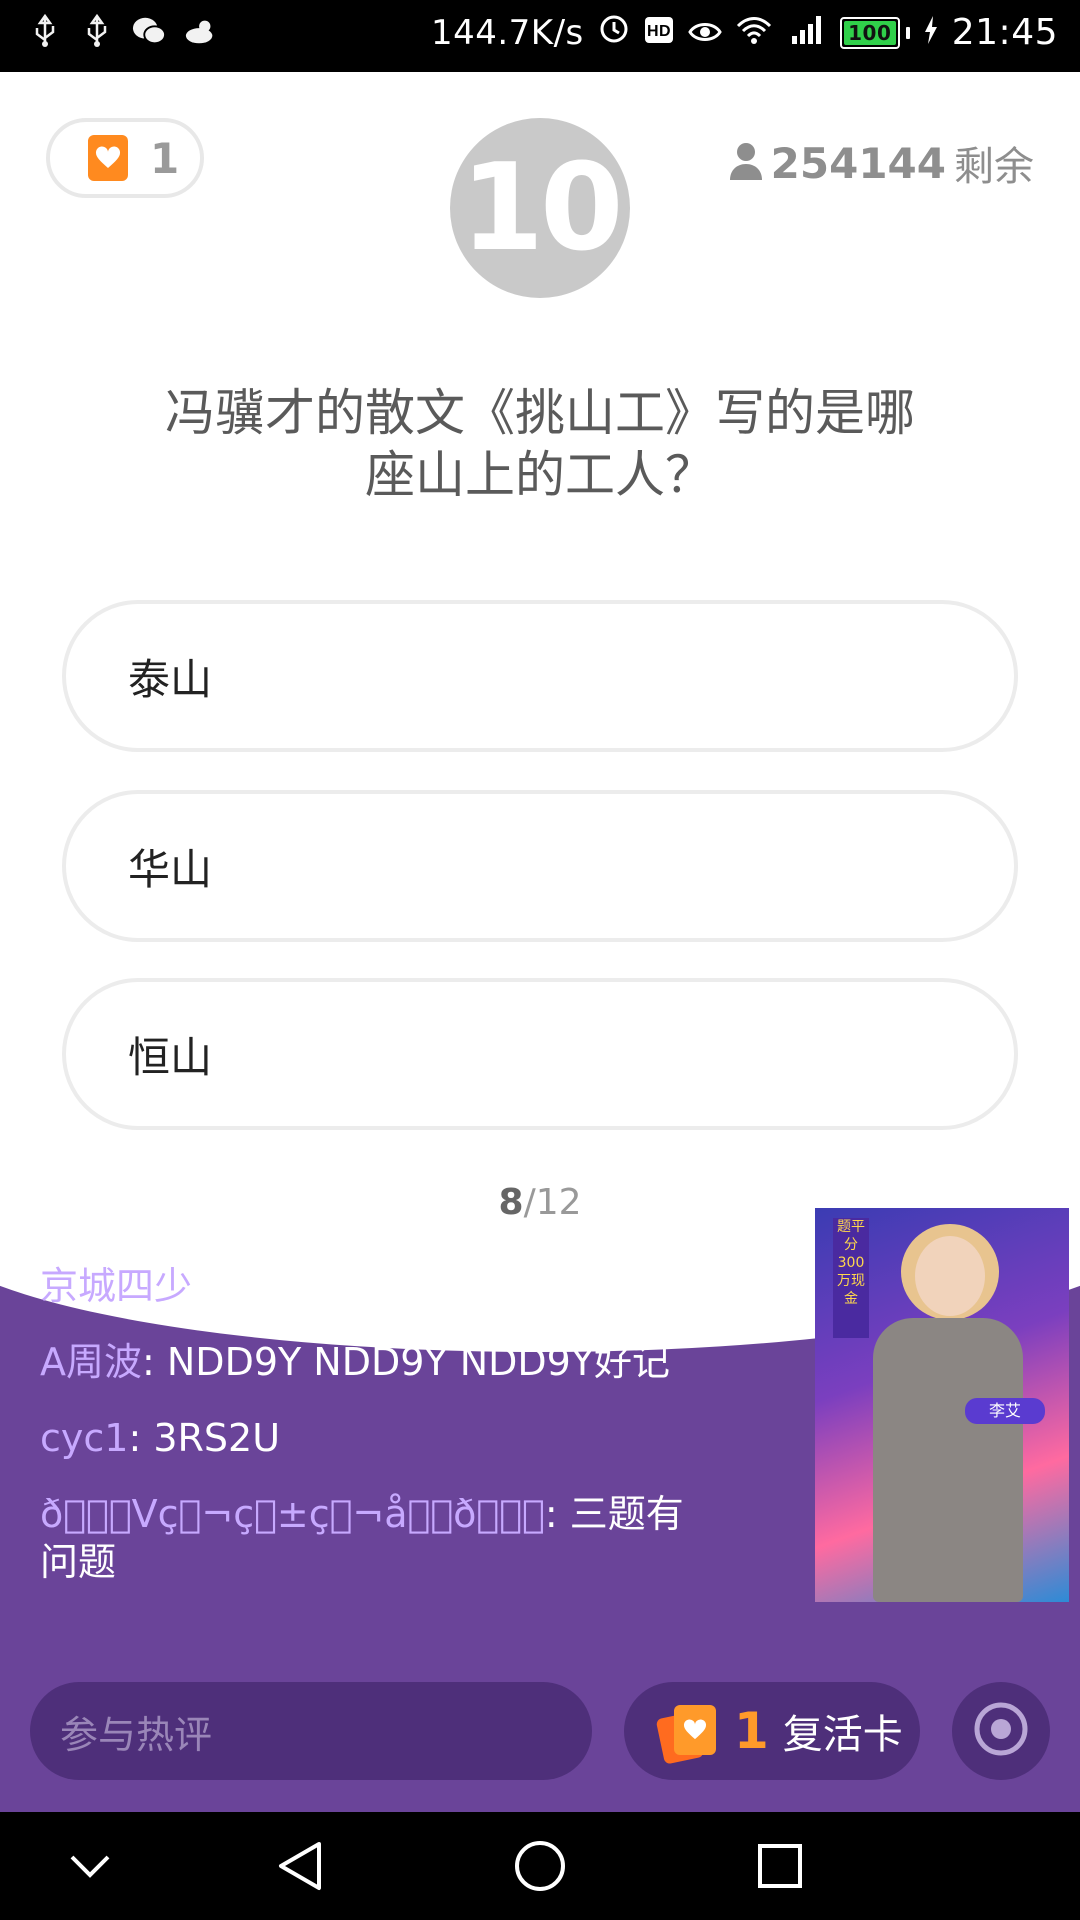 The height and width of the screenshot is (1920, 1080). I want to click on person-icon, so click(746, 163).